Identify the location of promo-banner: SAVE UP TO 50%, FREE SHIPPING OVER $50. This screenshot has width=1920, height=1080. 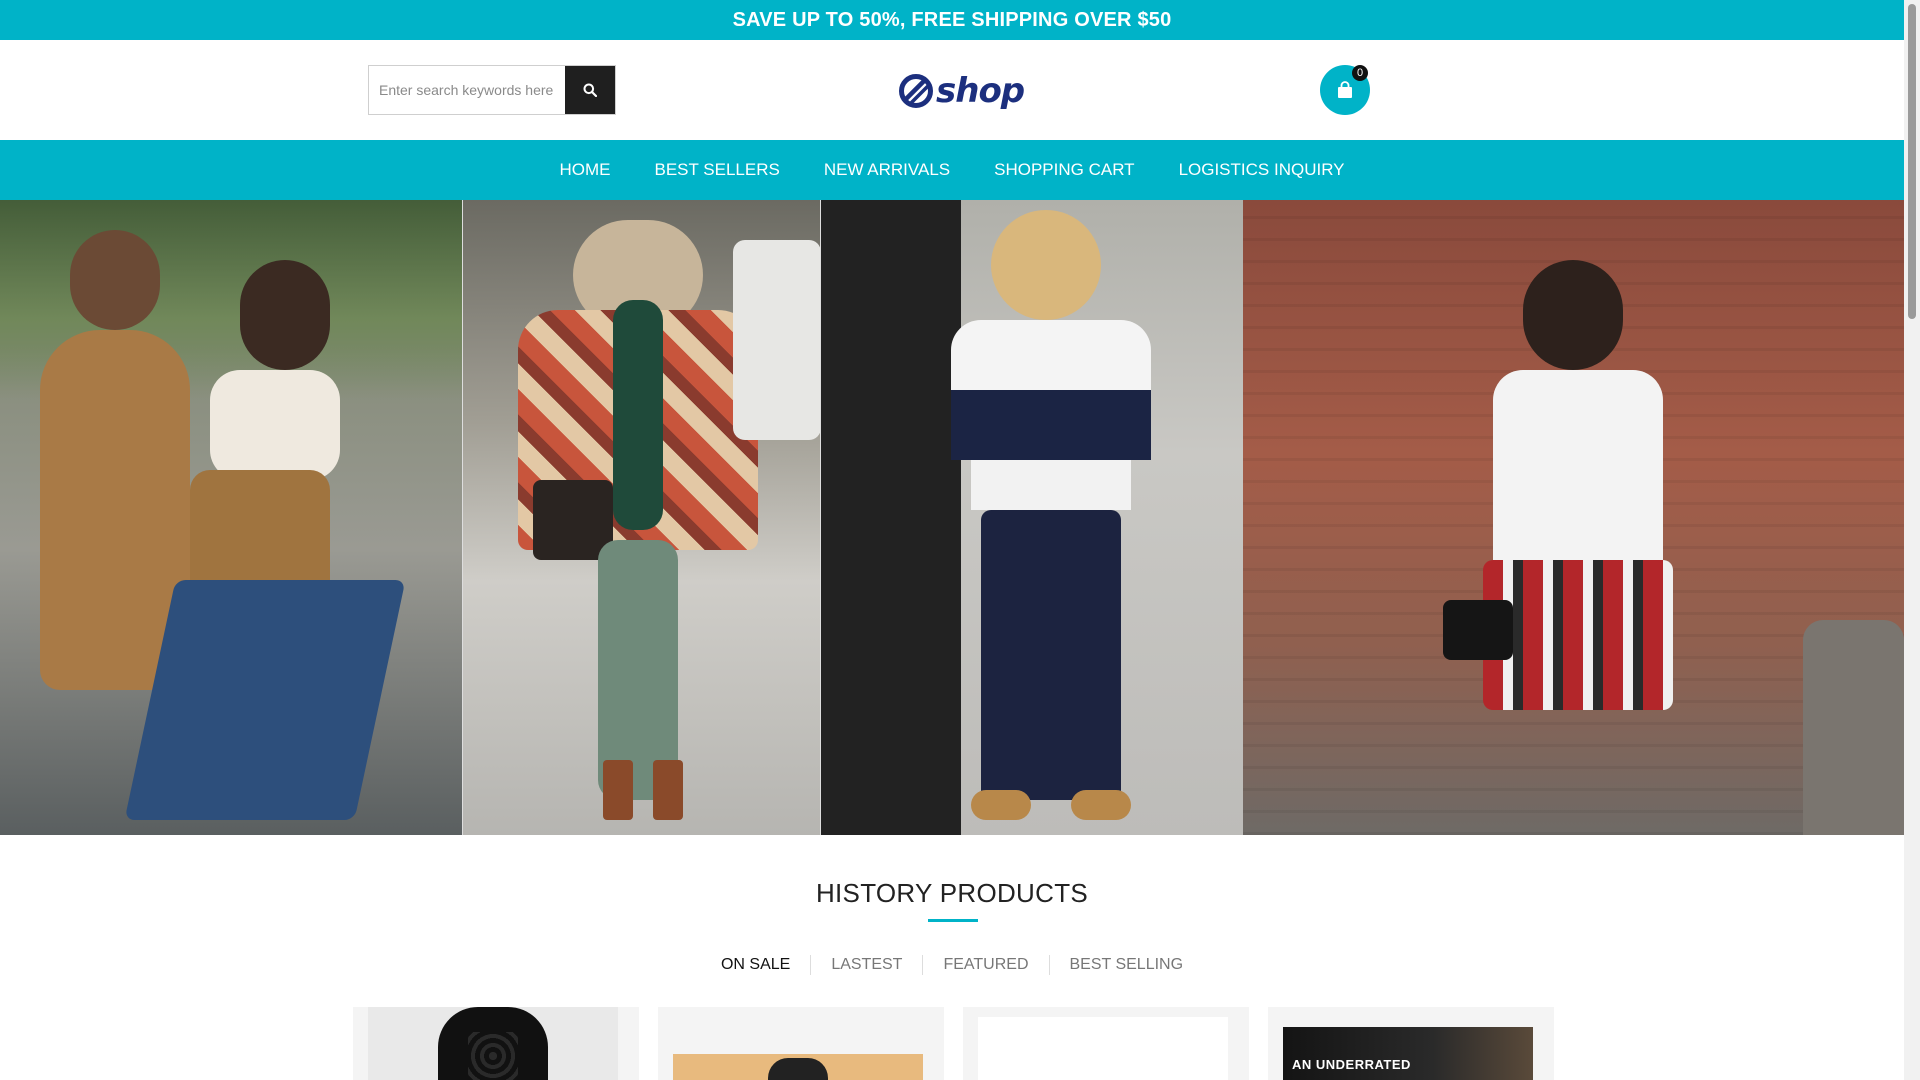
(952, 20).